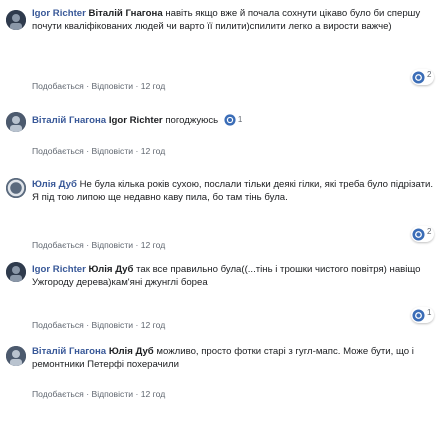 This screenshot has width=441, height=425. Describe the element at coordinates (136, 120) in the screenshot. I see `mention-link: Igor Richter` at that location.